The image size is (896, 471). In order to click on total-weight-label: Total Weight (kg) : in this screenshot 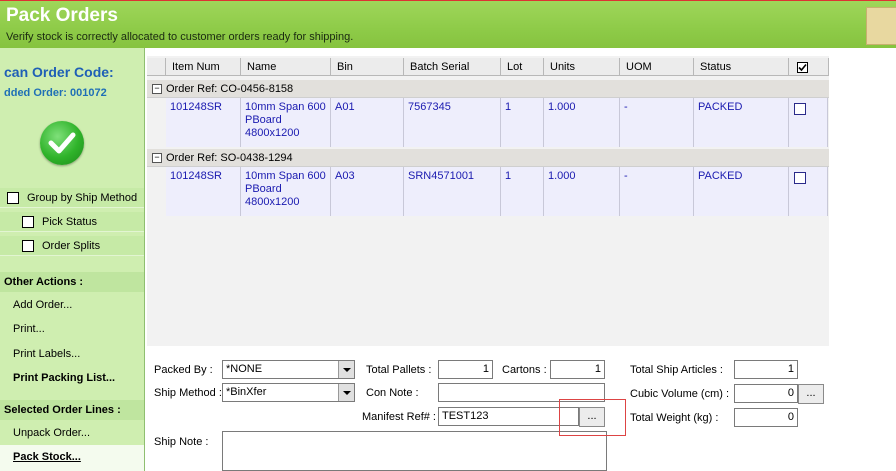, I will do `click(674, 418)`.